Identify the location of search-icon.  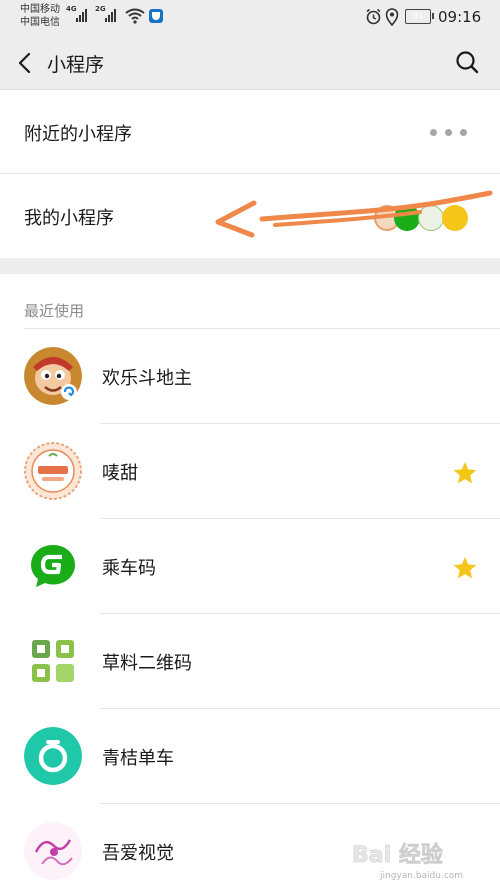
(467, 62).